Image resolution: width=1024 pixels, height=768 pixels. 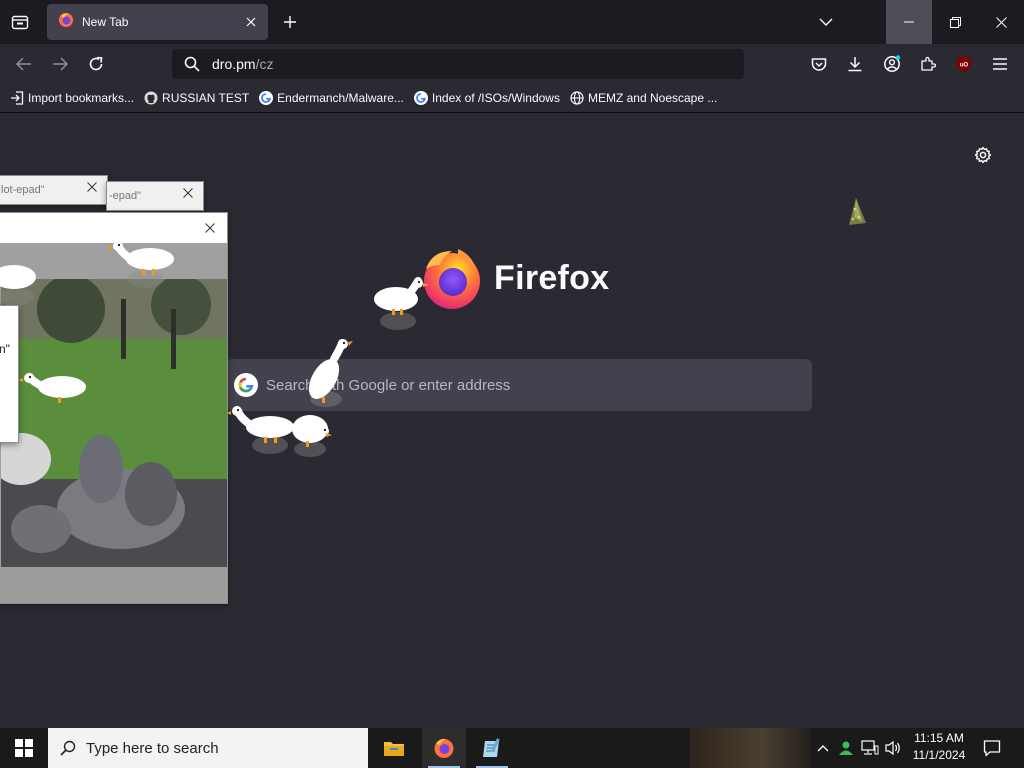 What do you see at coordinates (512, 22) in the screenshot?
I see `tab-strip: New Tab` at bounding box center [512, 22].